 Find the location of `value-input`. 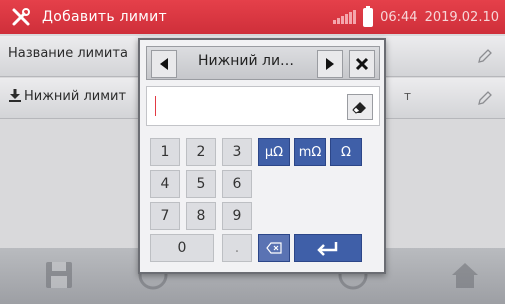

value-input is located at coordinates (263, 106).